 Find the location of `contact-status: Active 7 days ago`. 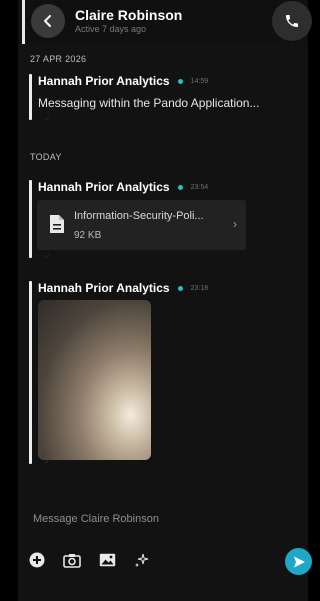

contact-status: Active 7 days ago is located at coordinates (111, 29).